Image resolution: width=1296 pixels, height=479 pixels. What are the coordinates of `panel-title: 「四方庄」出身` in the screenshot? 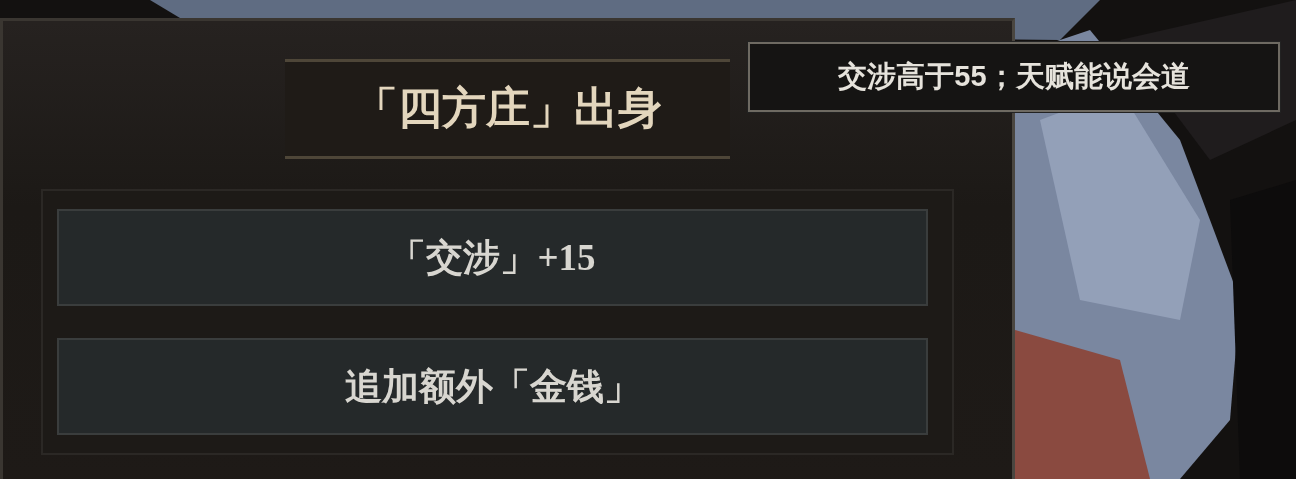 It's located at (507, 109).